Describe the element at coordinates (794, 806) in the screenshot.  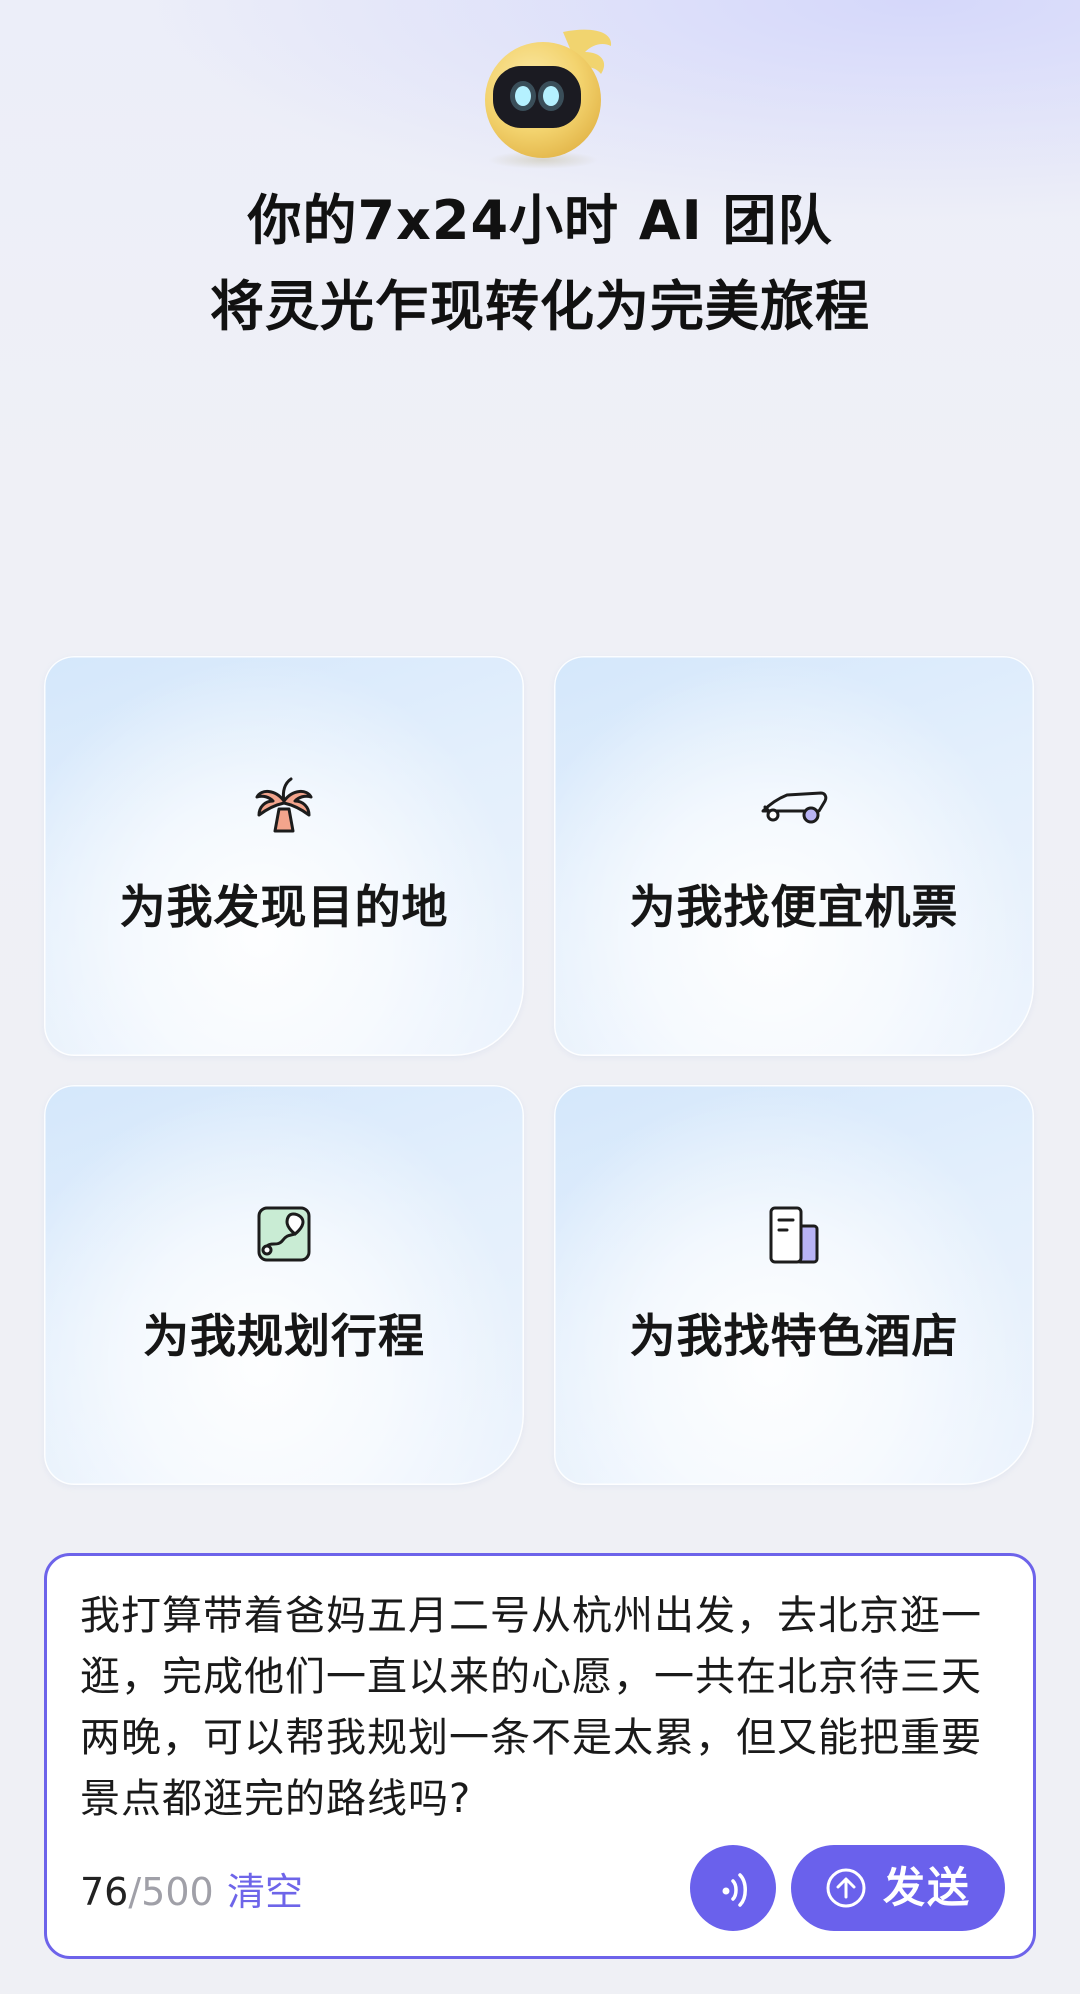
I see `plane-icon` at that location.